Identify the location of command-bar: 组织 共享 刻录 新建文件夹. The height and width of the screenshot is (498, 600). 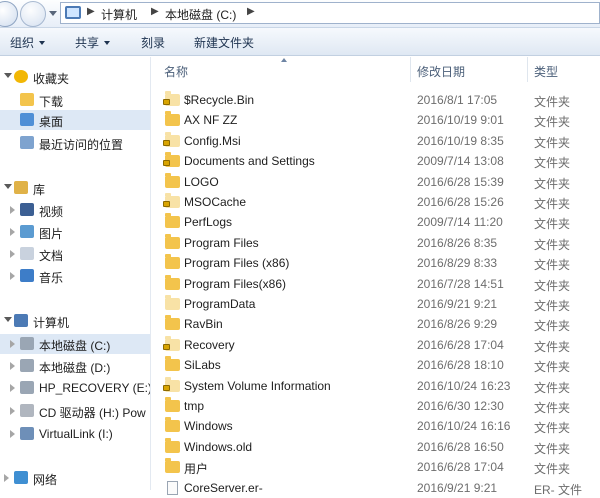
(300, 42).